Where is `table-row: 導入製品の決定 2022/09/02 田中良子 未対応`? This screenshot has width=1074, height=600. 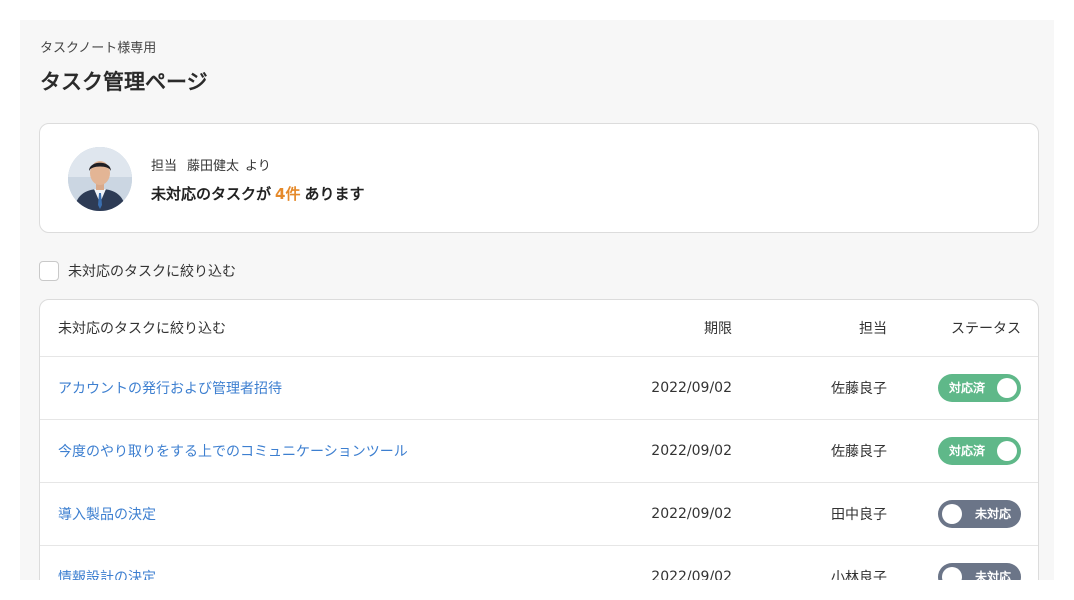
table-row: 導入製品の決定 2022/09/02 田中良子 未対応 is located at coordinates (539, 514).